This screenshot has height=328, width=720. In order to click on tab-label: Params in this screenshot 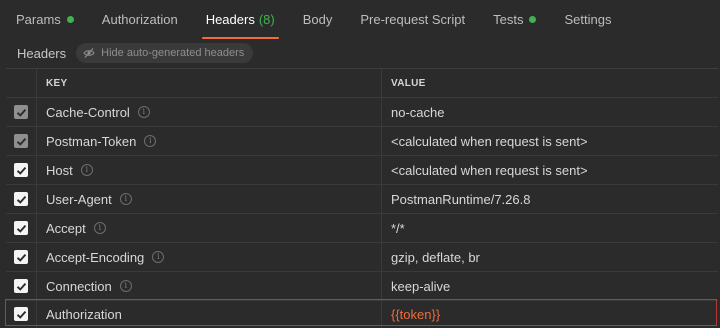, I will do `click(38, 19)`.